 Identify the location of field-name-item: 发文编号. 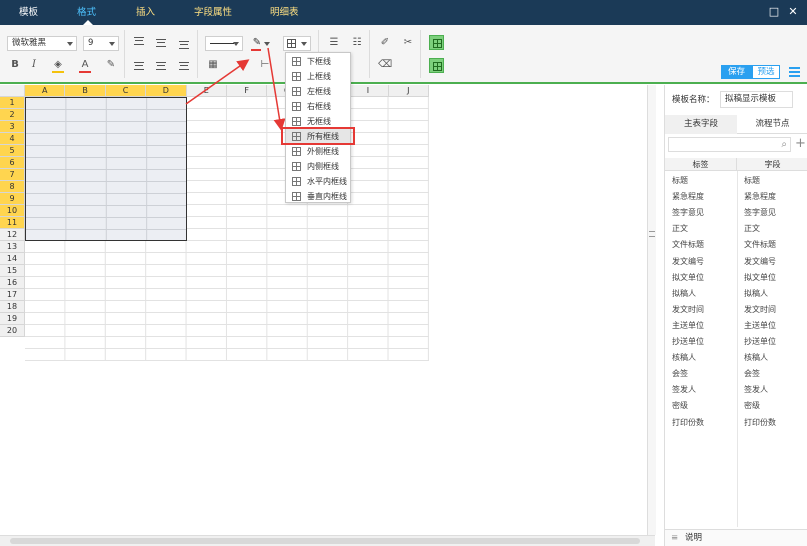
(760, 262).